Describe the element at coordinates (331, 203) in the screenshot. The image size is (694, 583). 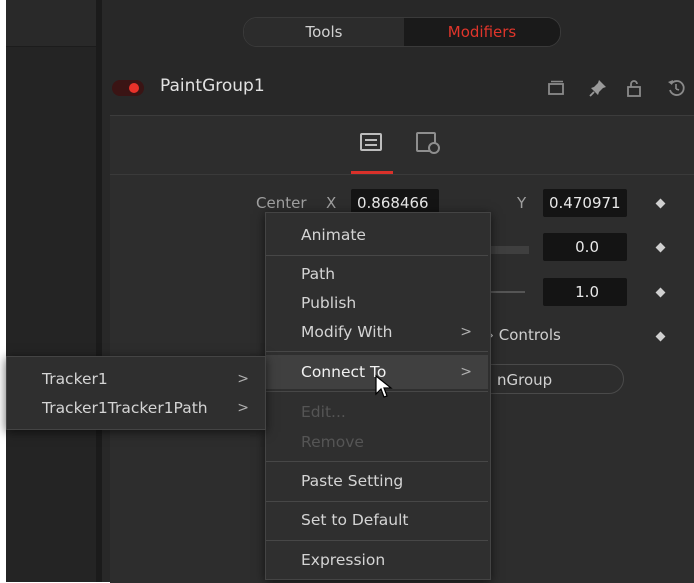
I see `x-label: X` at that location.